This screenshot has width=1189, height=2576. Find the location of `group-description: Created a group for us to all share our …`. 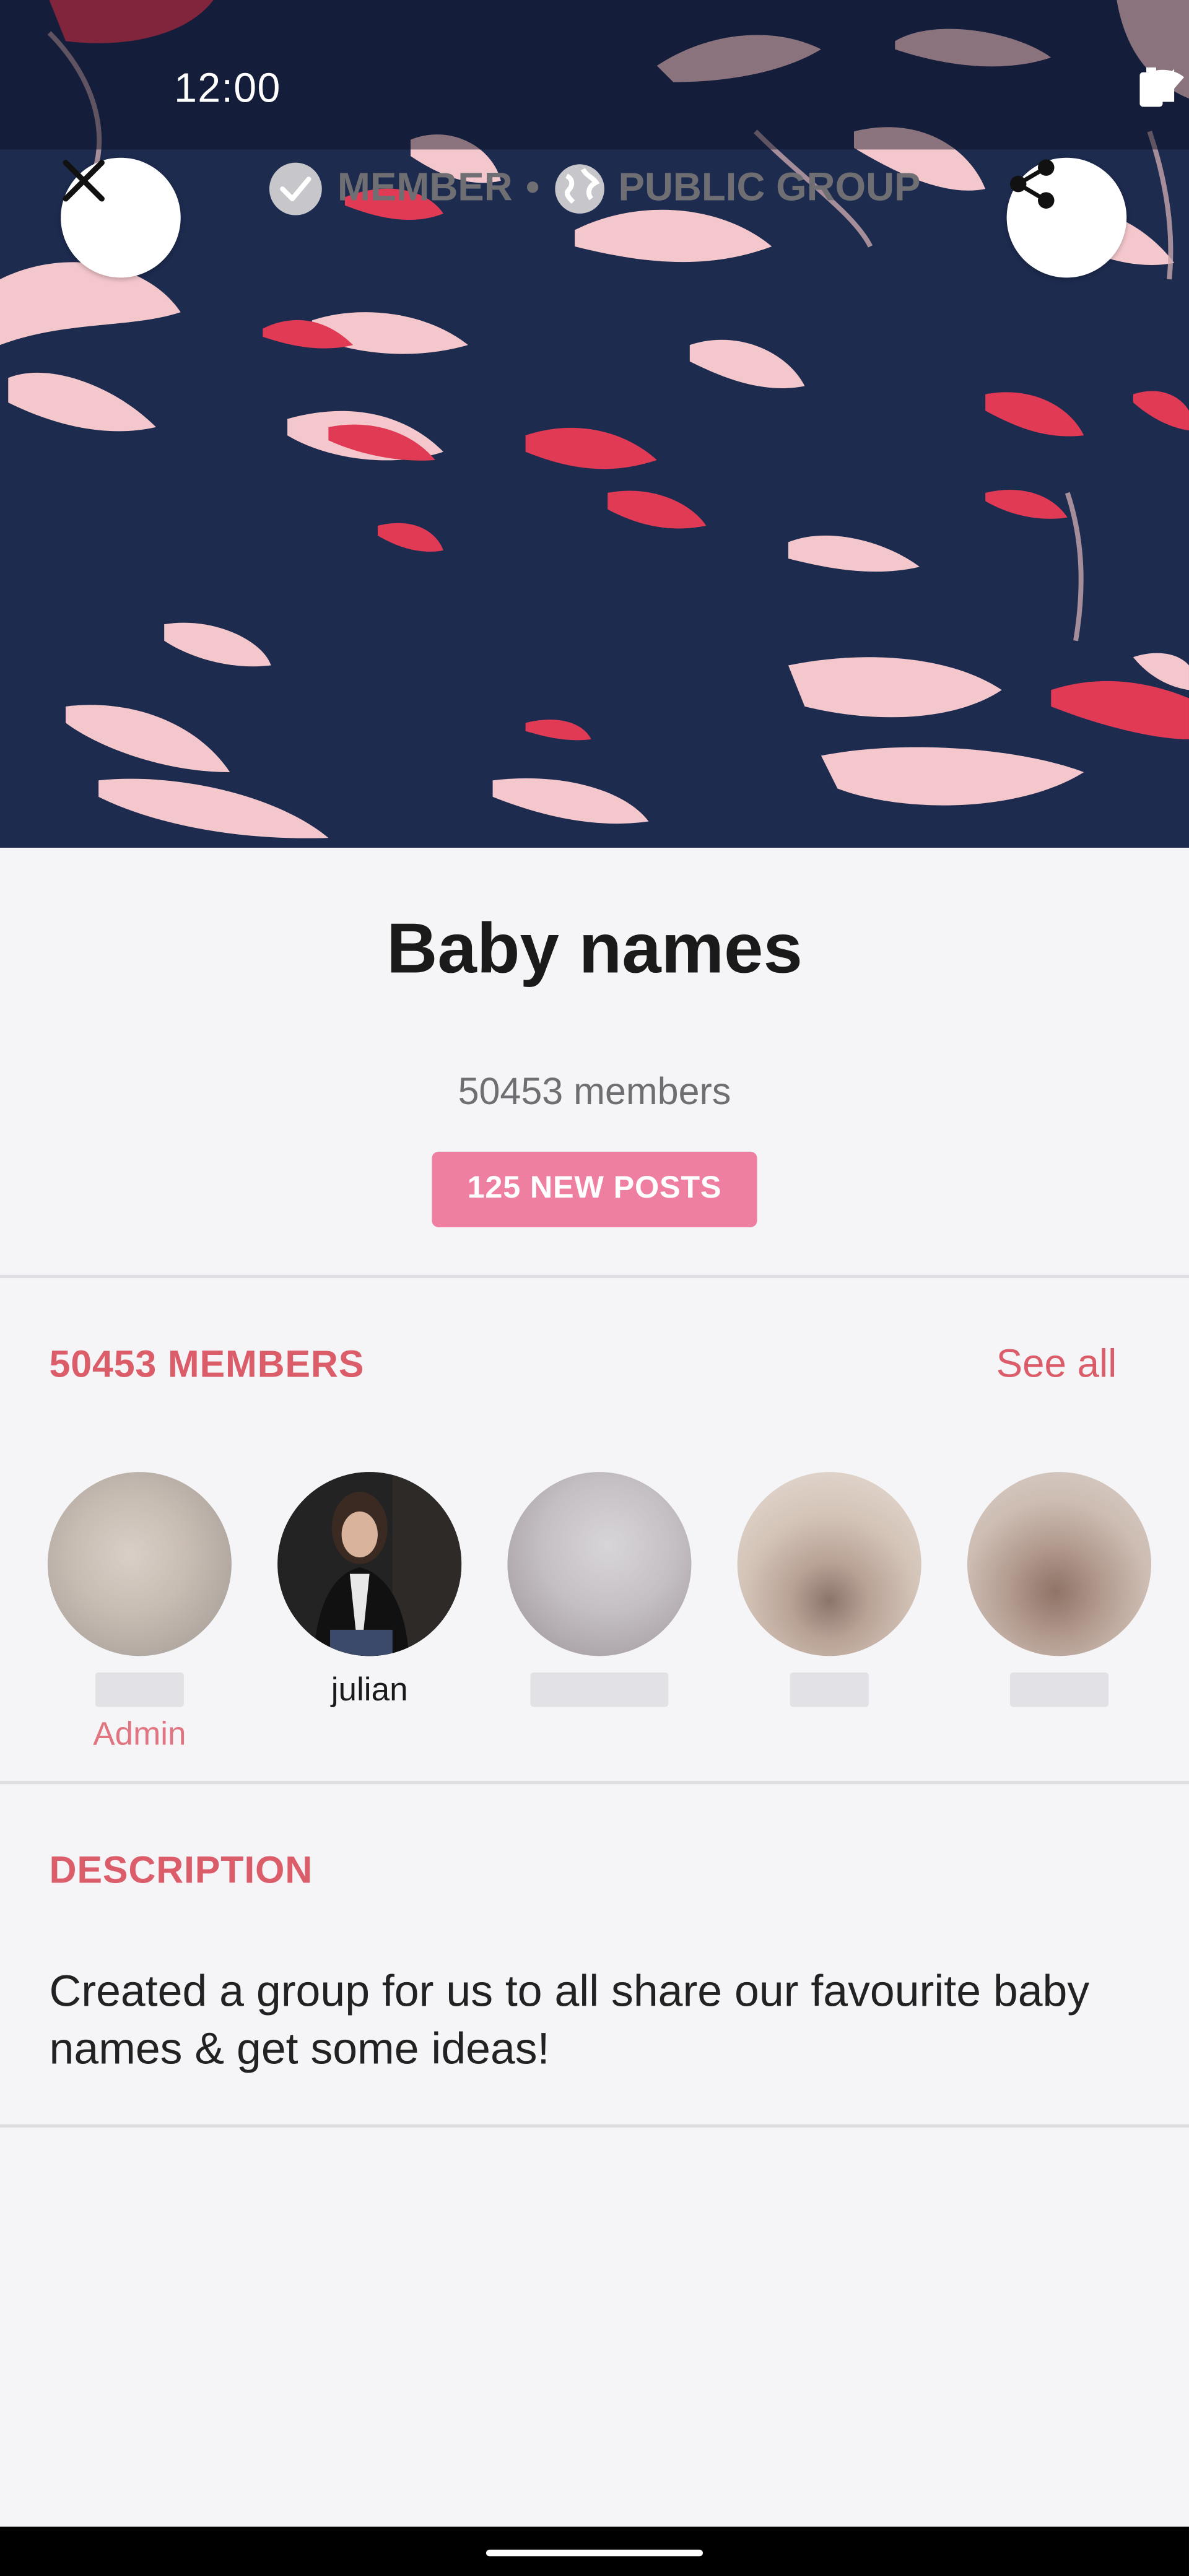

group-description: Created a group for us to all share our … is located at coordinates (569, 2020).